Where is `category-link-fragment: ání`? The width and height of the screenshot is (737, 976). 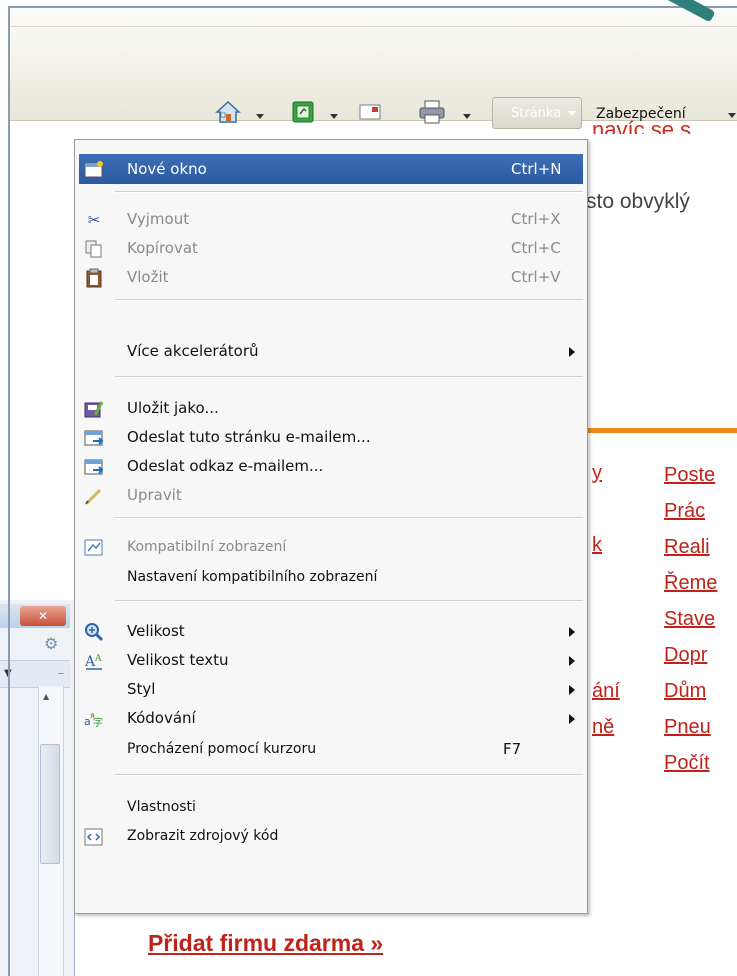 category-link-fragment: ání is located at coordinates (606, 691).